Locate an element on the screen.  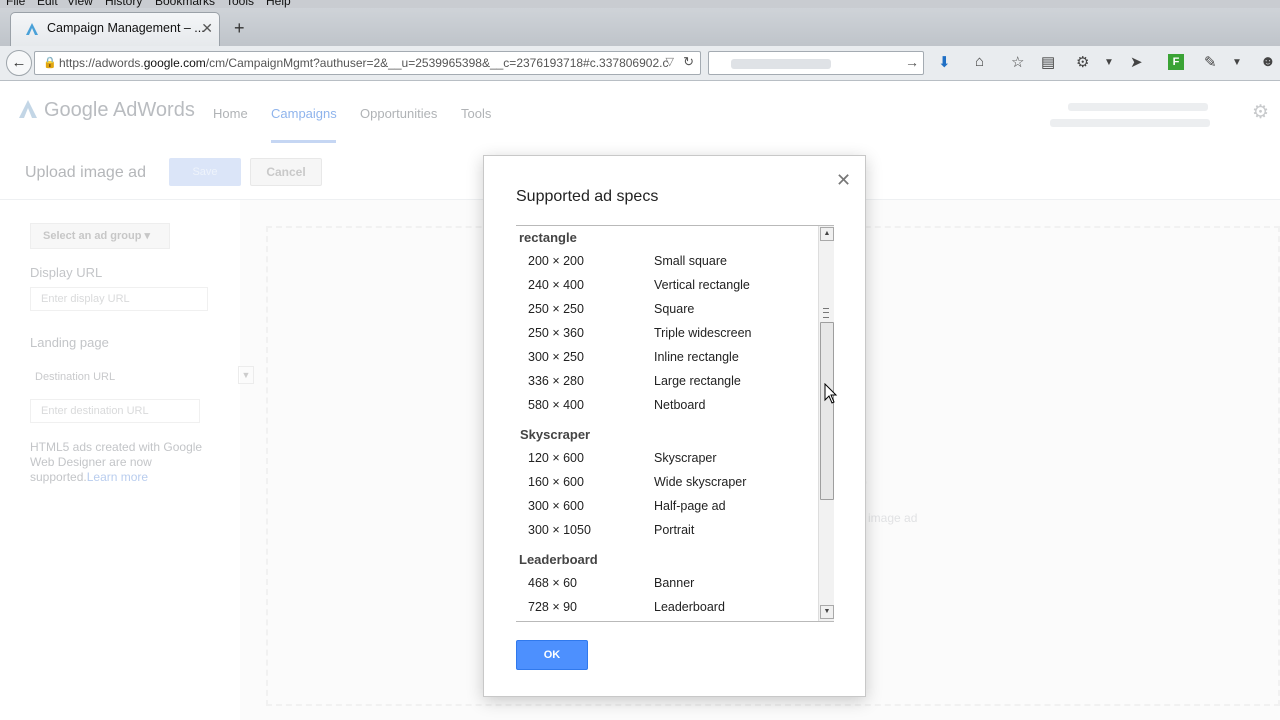
spec-size: 160 × 600 is located at coordinates (556, 482).